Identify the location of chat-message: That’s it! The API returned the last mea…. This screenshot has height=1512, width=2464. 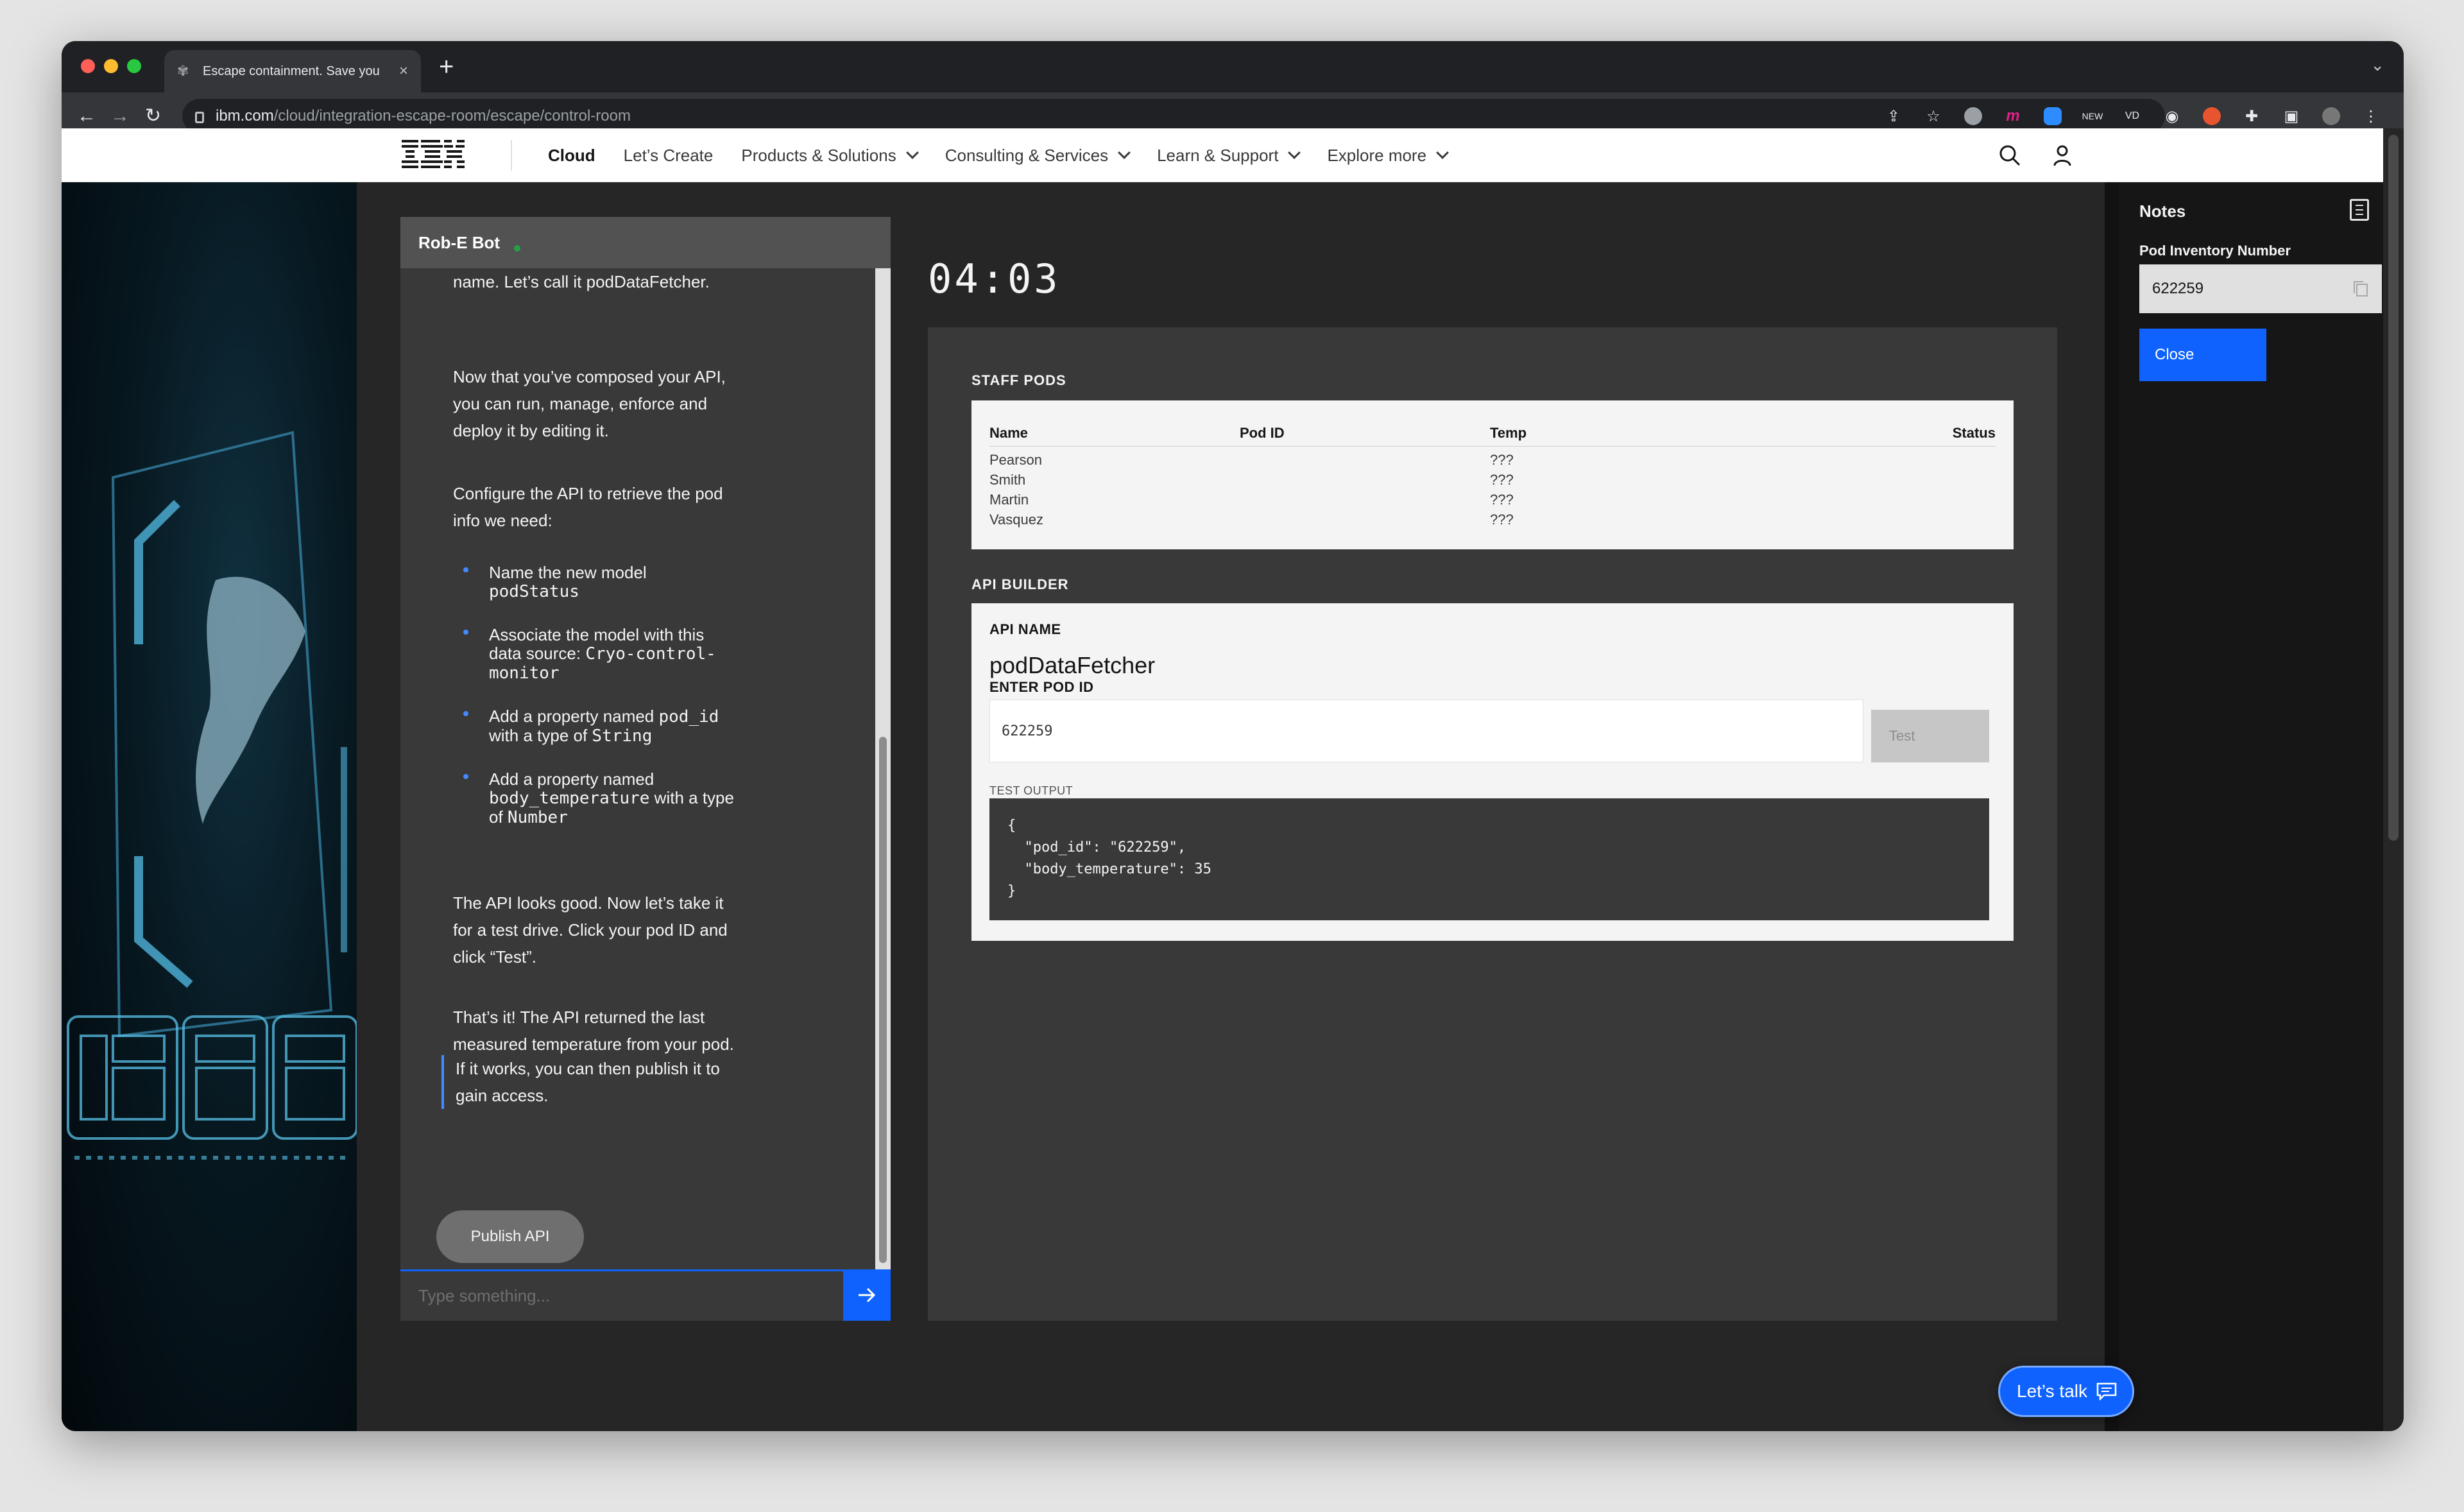
(593, 1031).